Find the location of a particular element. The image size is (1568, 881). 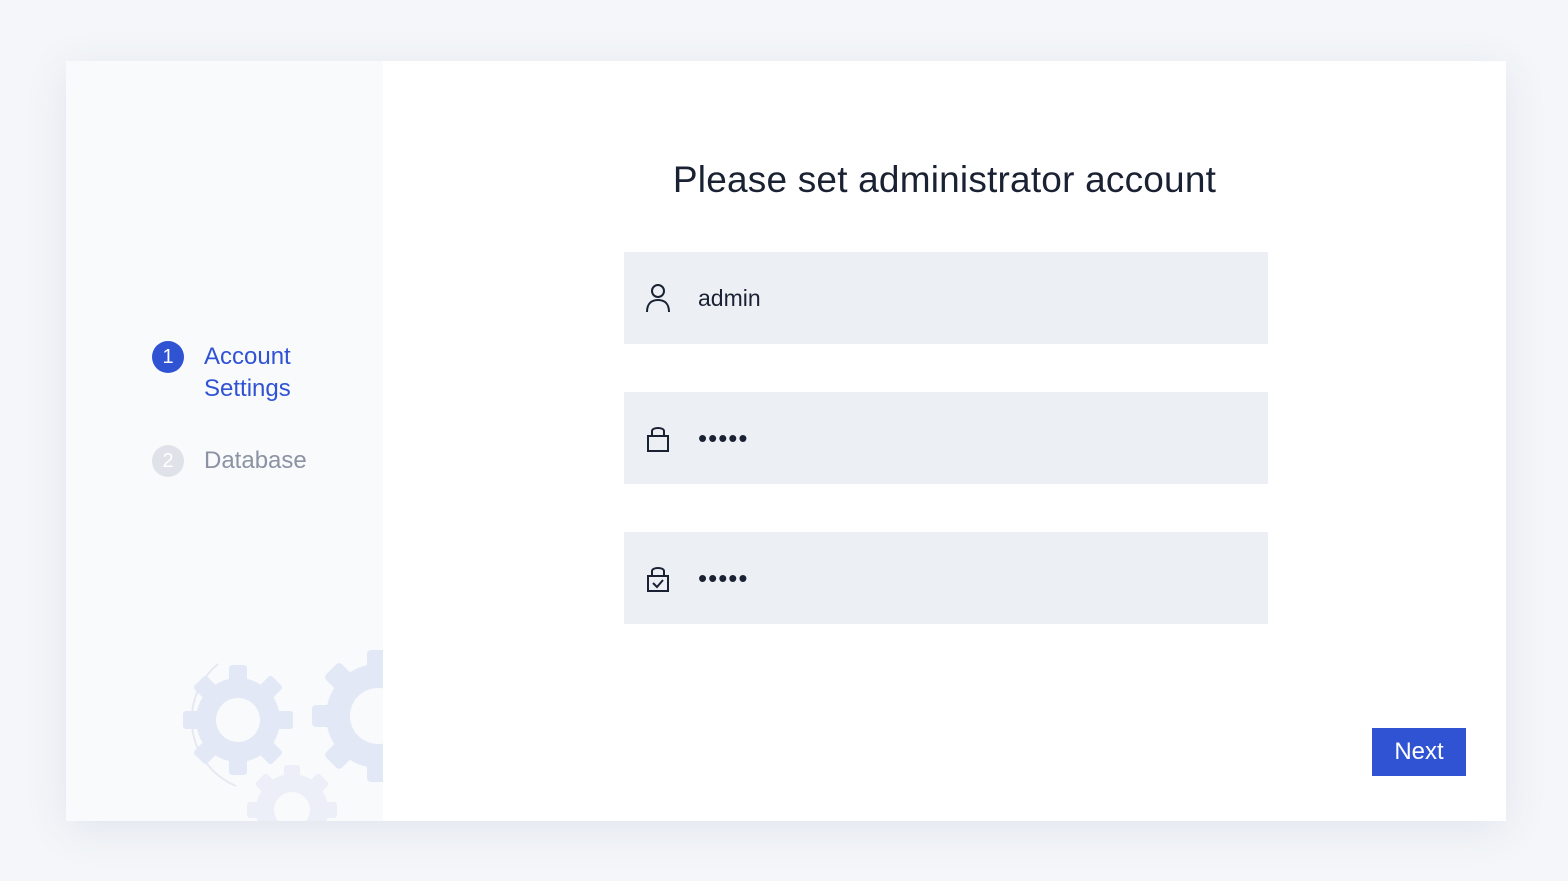

username-value: admin is located at coordinates (968, 298).